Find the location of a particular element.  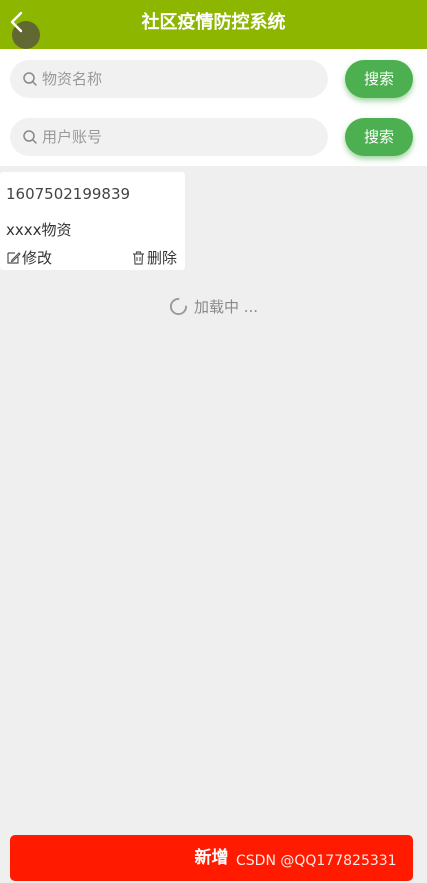

delete-button: 删除 is located at coordinates (154, 257).